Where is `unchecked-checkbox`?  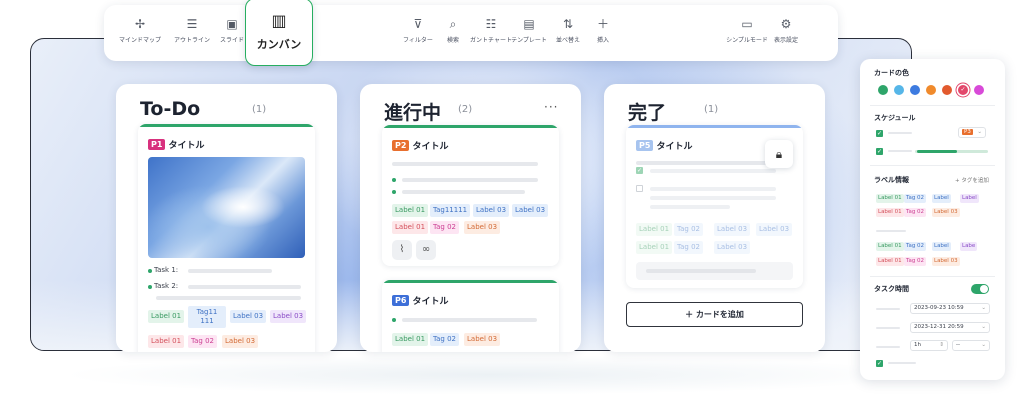 unchecked-checkbox is located at coordinates (639, 188).